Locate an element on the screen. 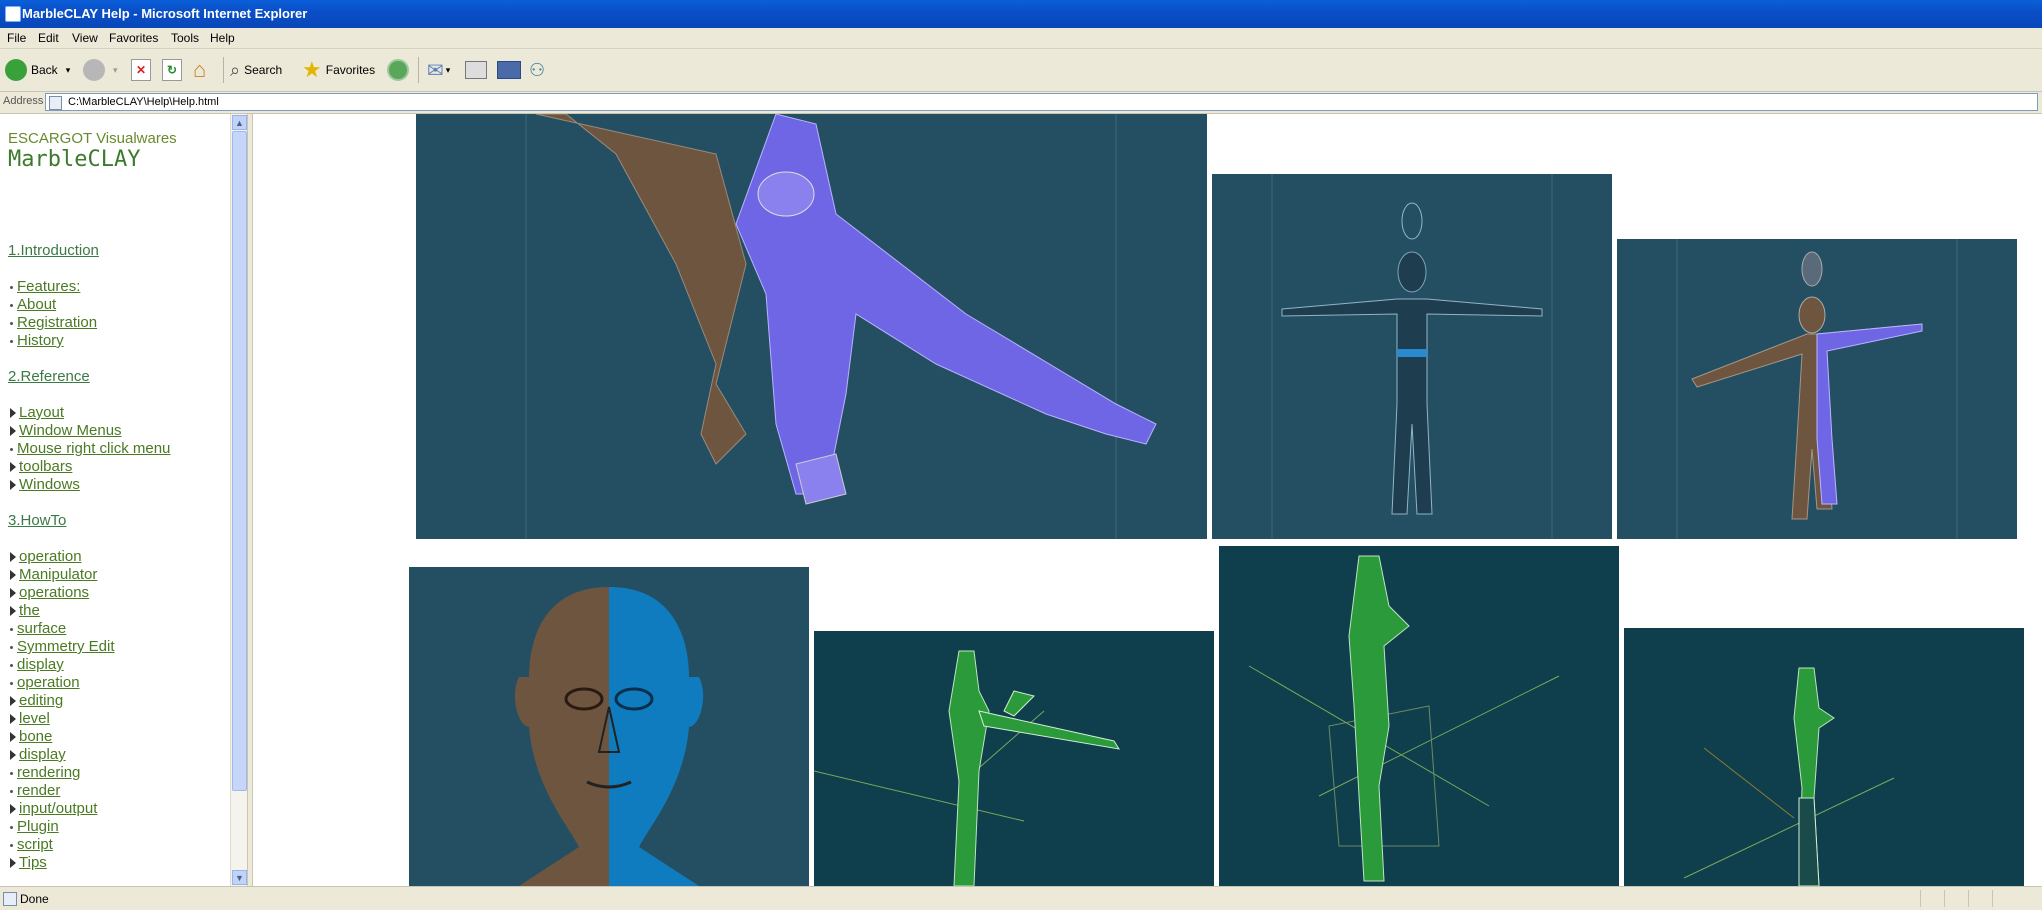 This screenshot has height=910, width=2042. mail-button: ✉ ▾ is located at coordinates (438, 70).